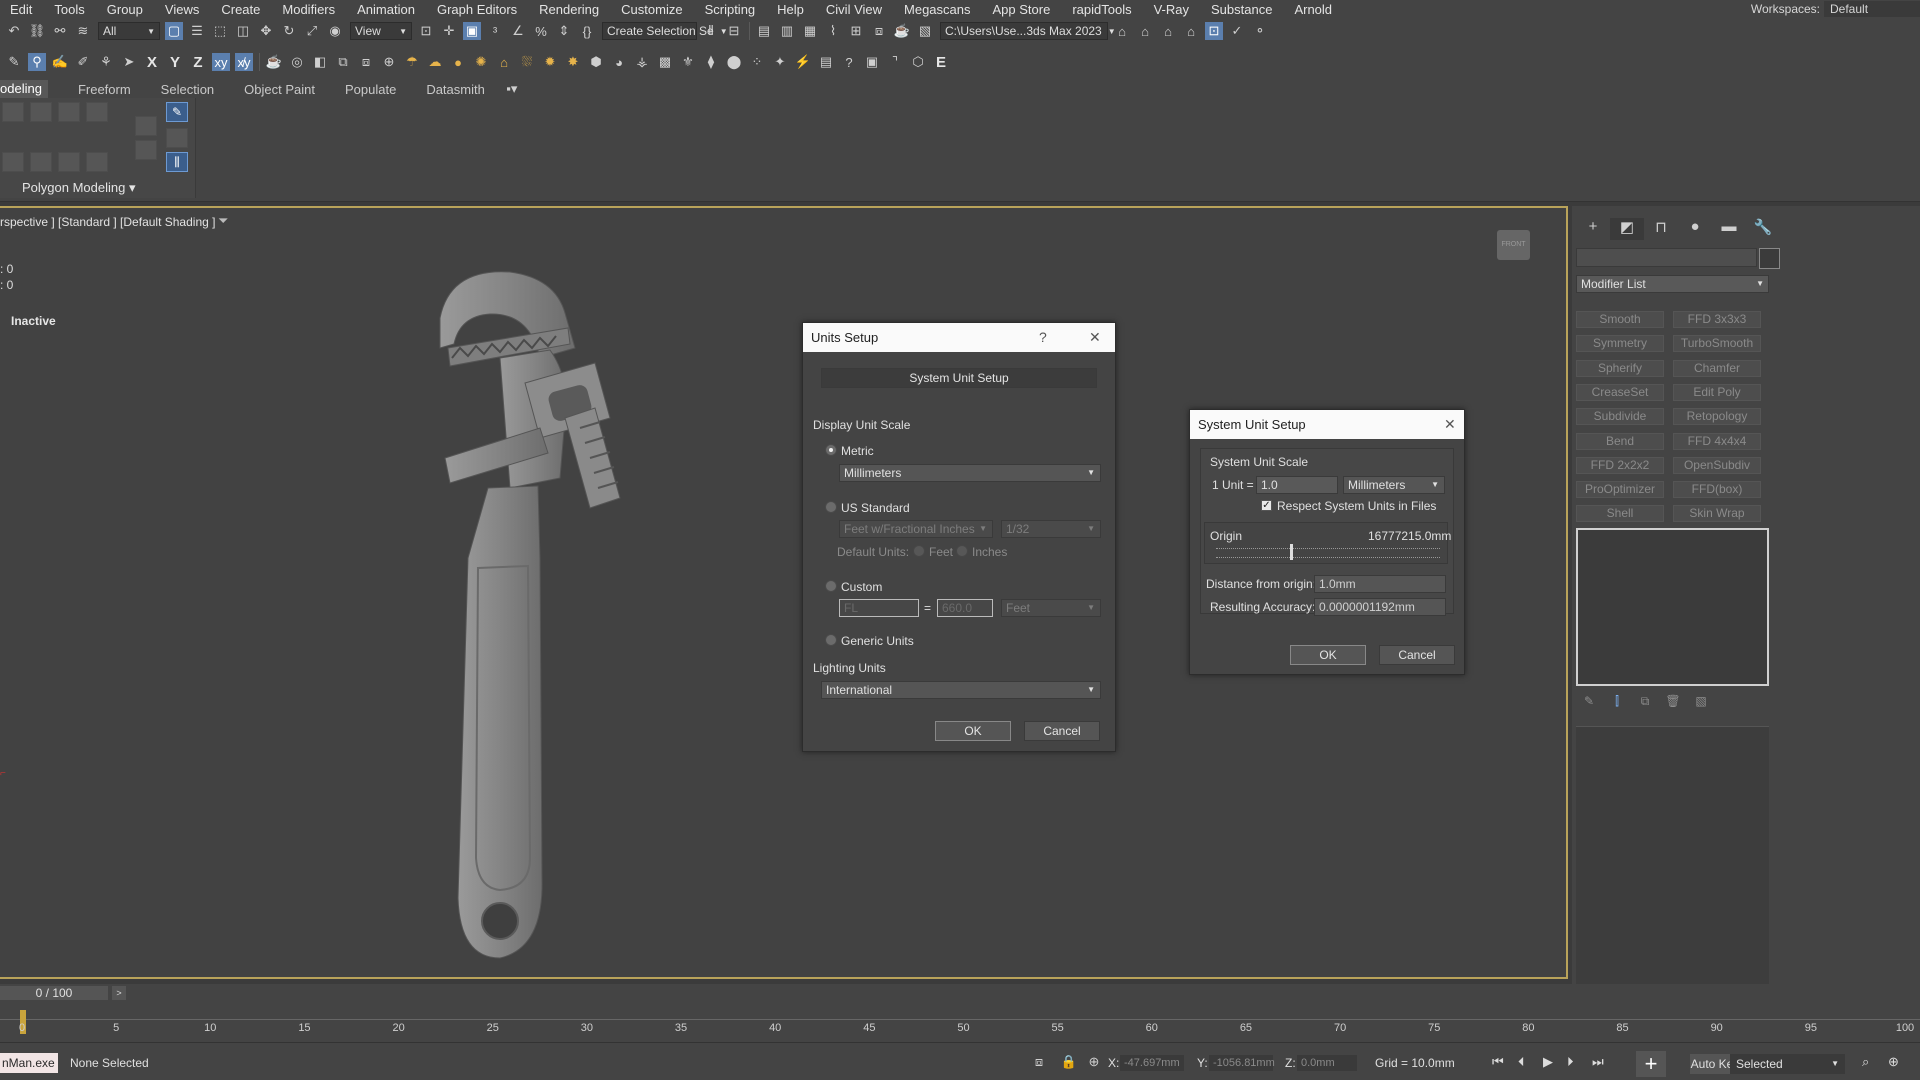 The height and width of the screenshot is (1080, 1920). What do you see at coordinates (619, 62) in the screenshot?
I see `vray-sphere-icon: ◕` at bounding box center [619, 62].